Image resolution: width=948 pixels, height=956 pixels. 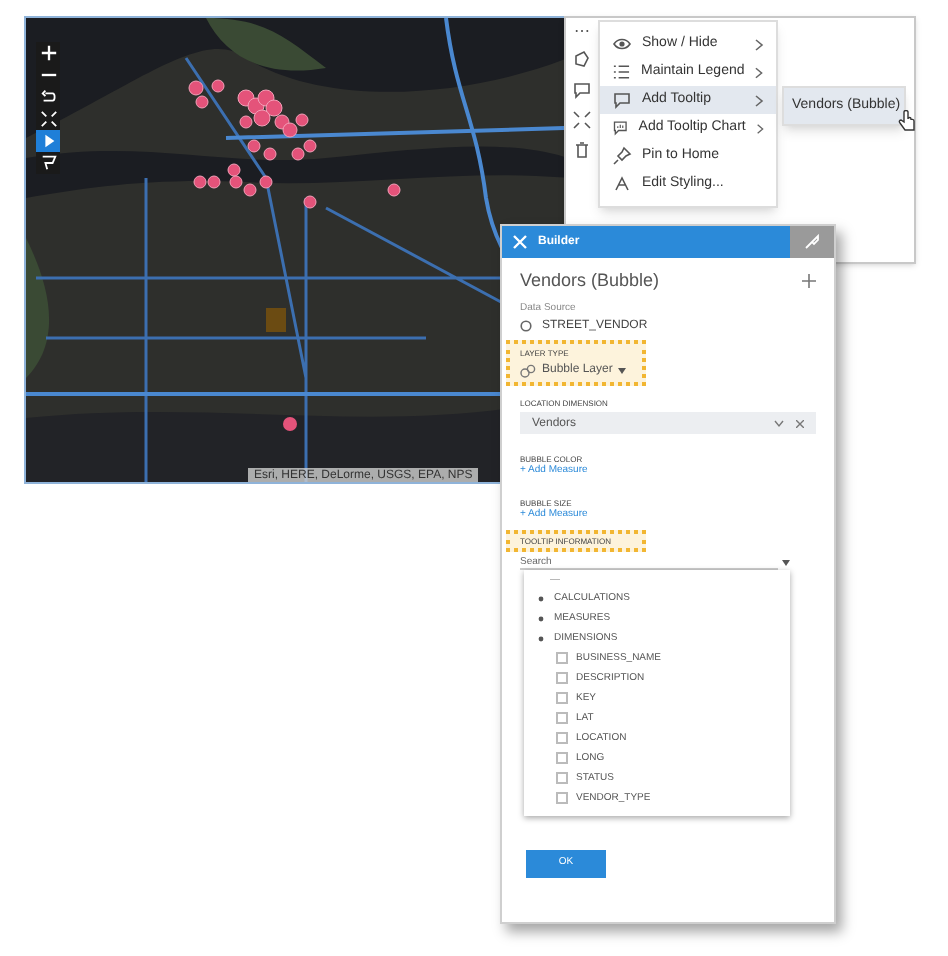 I want to click on pin-icon, so click(x=622, y=156).